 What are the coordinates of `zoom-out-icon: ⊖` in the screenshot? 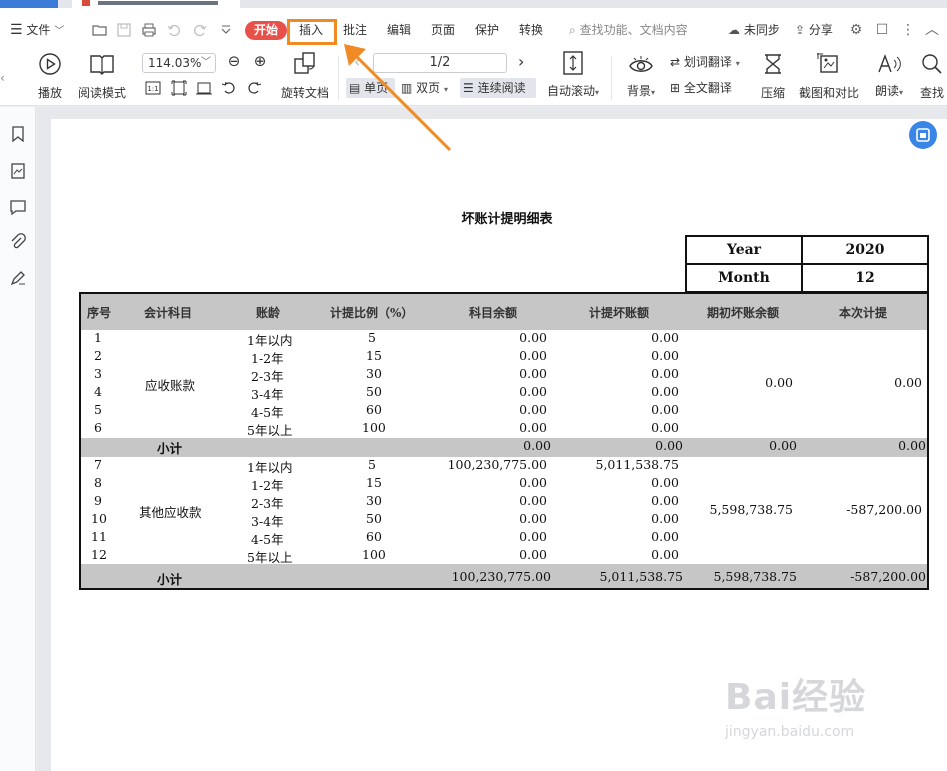 It's located at (234, 61).